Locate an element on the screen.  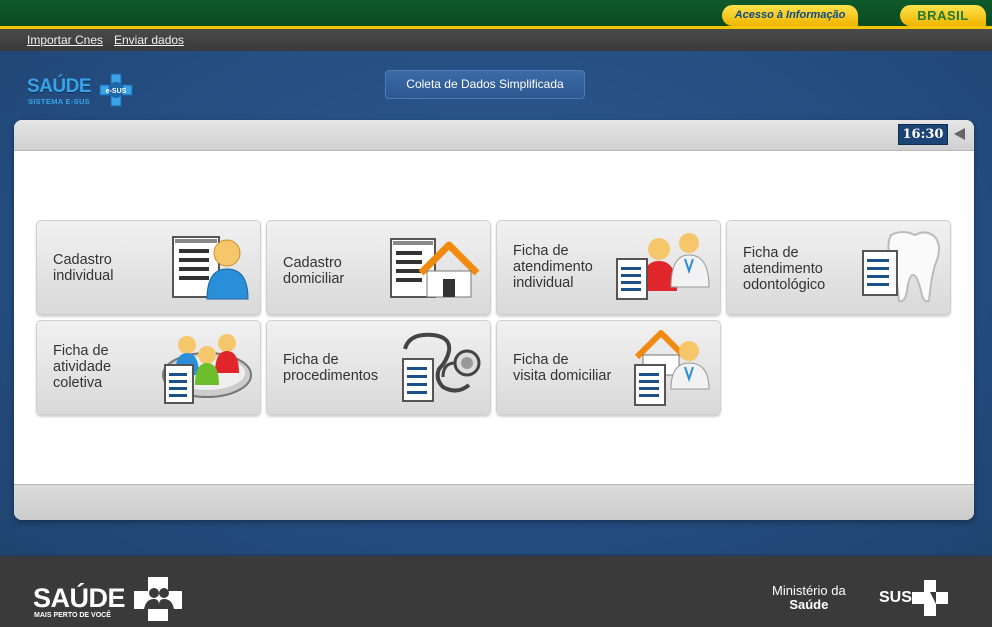
sus-label: SUS is located at coordinates (895, 597).